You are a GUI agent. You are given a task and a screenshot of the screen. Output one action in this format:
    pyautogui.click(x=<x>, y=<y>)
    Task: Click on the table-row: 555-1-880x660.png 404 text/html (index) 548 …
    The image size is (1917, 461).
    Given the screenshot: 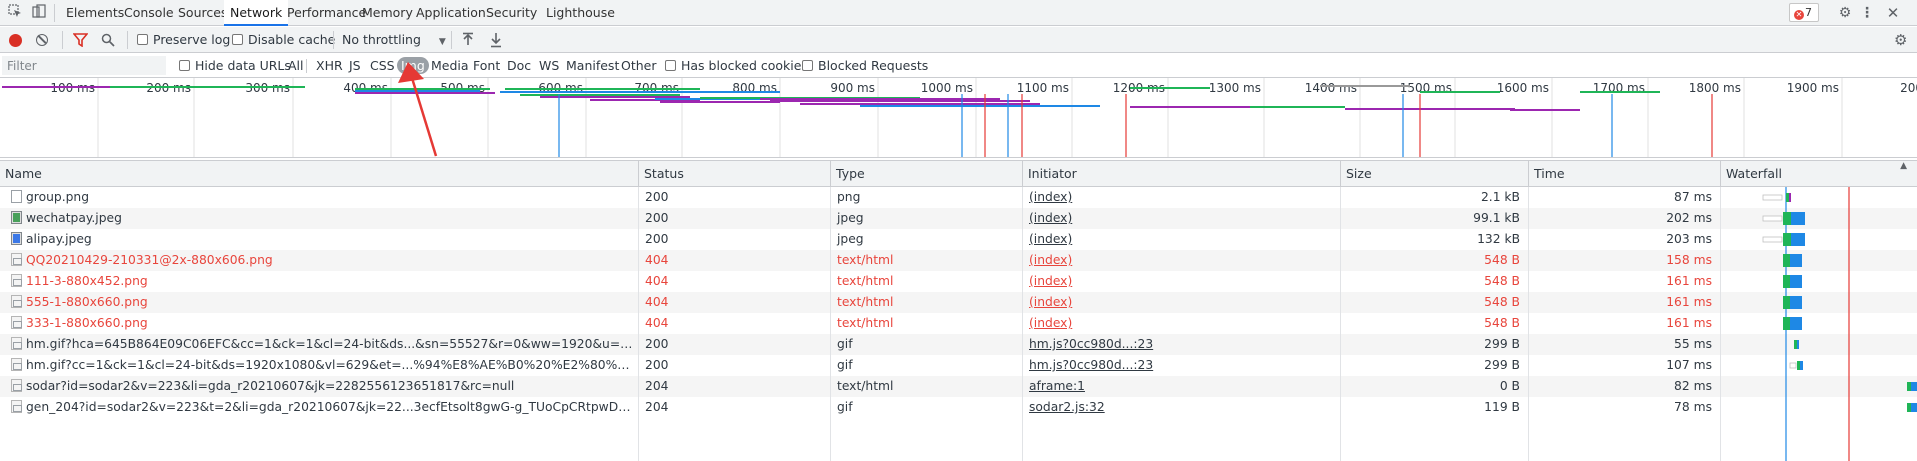 What is the action you would take?
    pyautogui.click(x=958, y=302)
    